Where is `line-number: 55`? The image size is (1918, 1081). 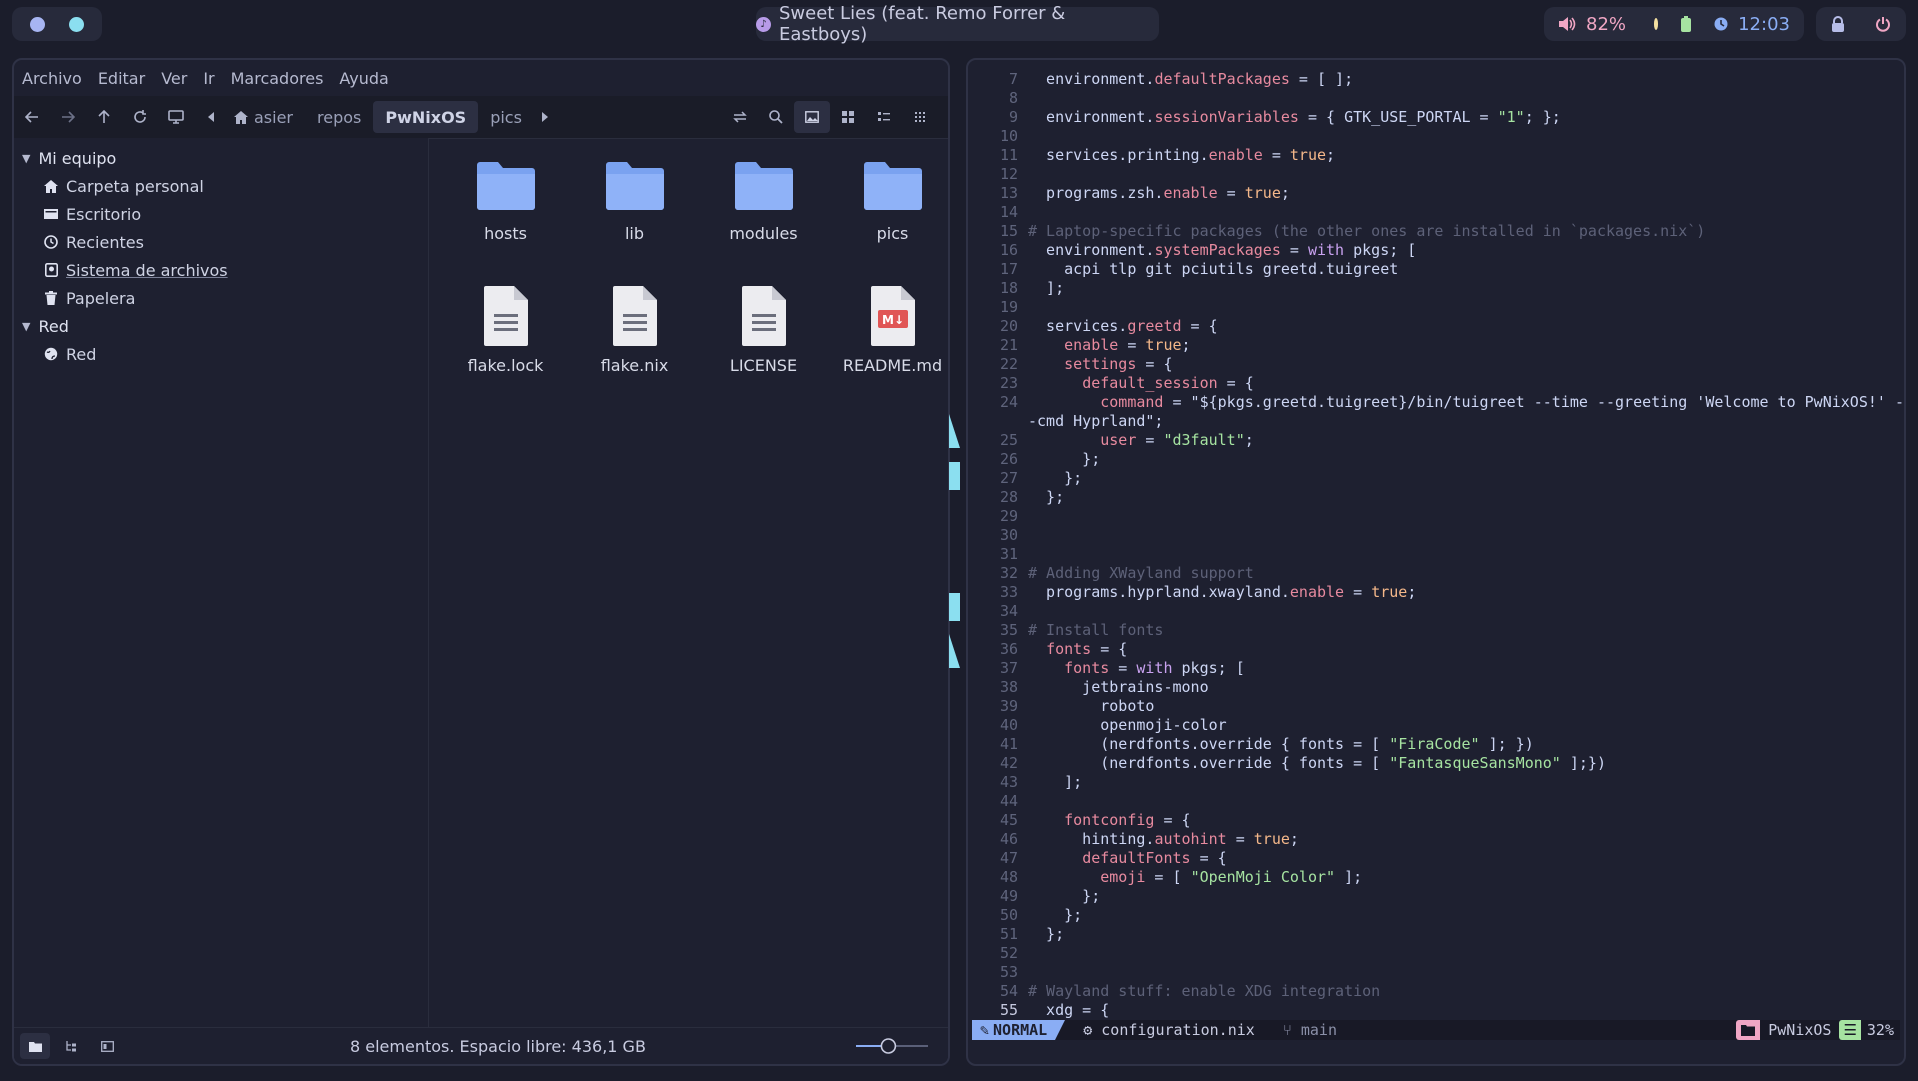
line-number: 55 is located at coordinates (1008, 1010).